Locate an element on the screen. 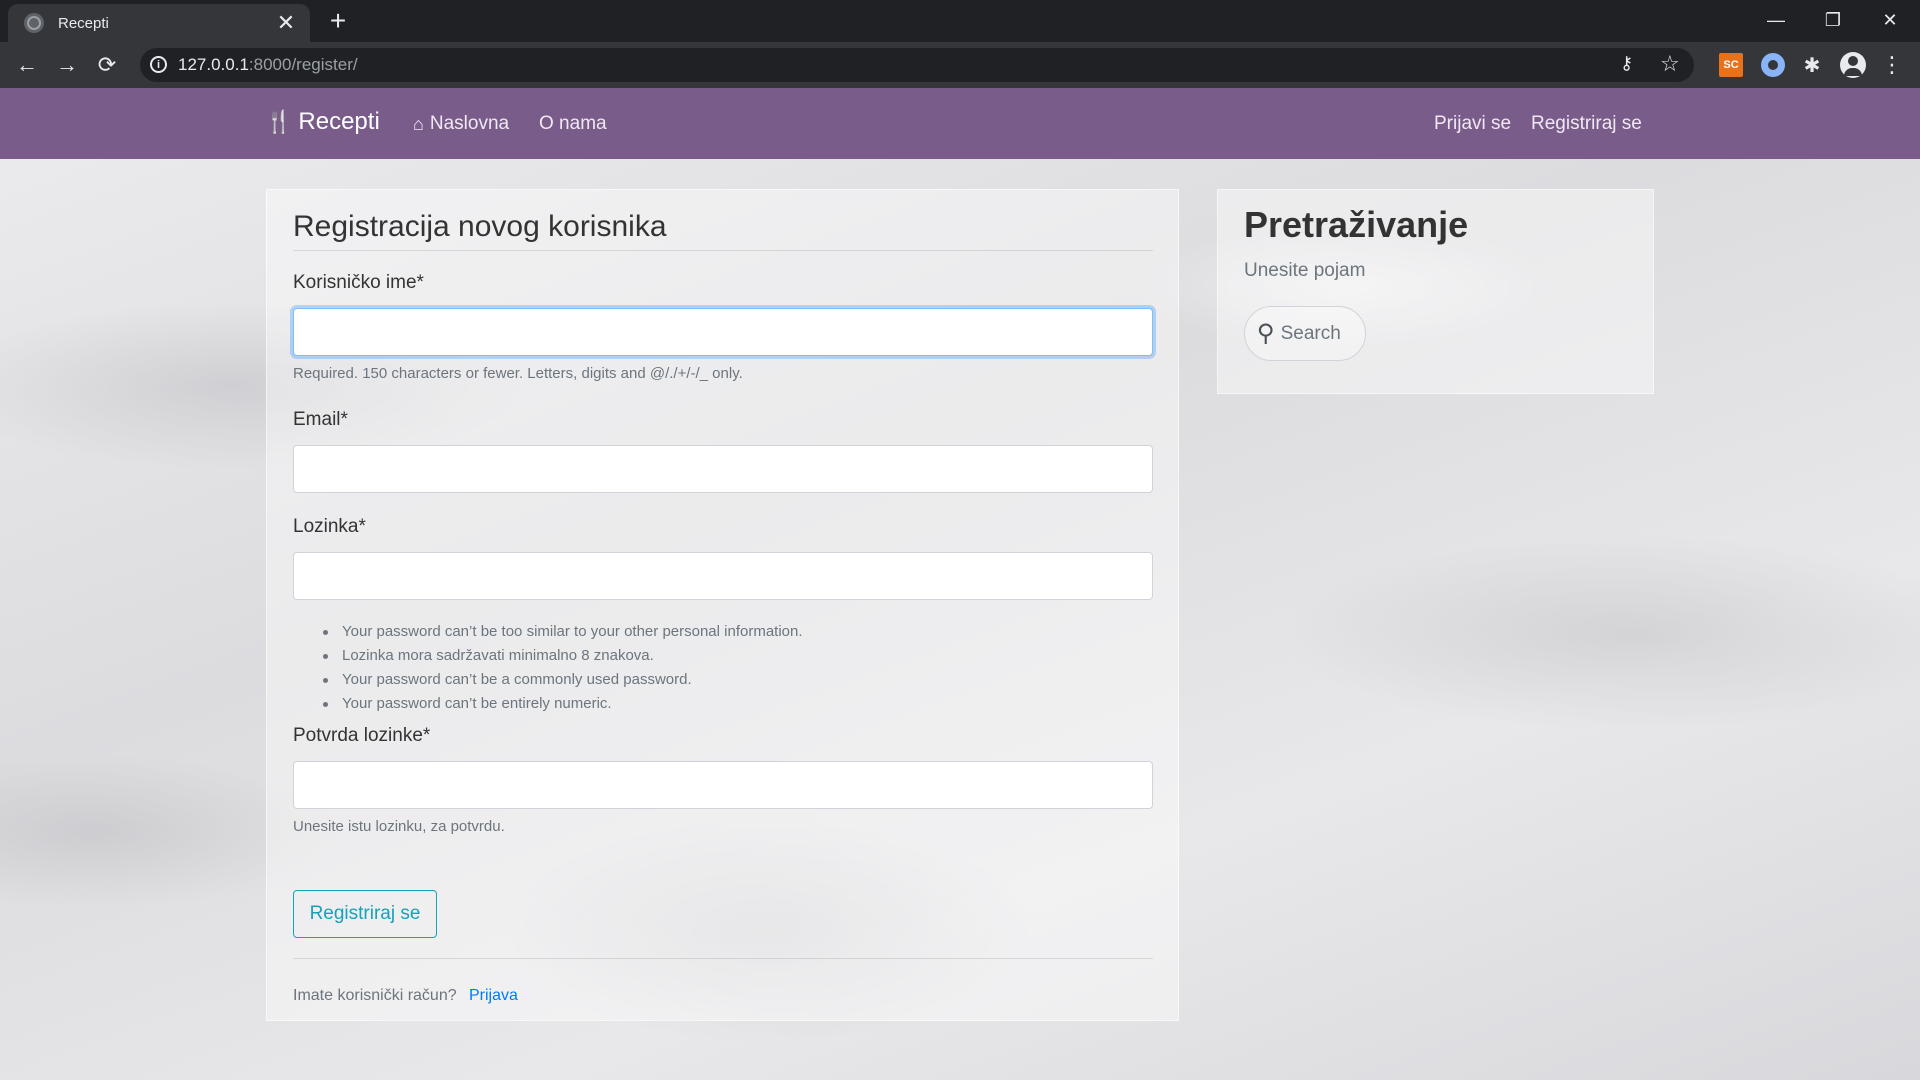  tab-title: Recepti is located at coordinates (83, 23).